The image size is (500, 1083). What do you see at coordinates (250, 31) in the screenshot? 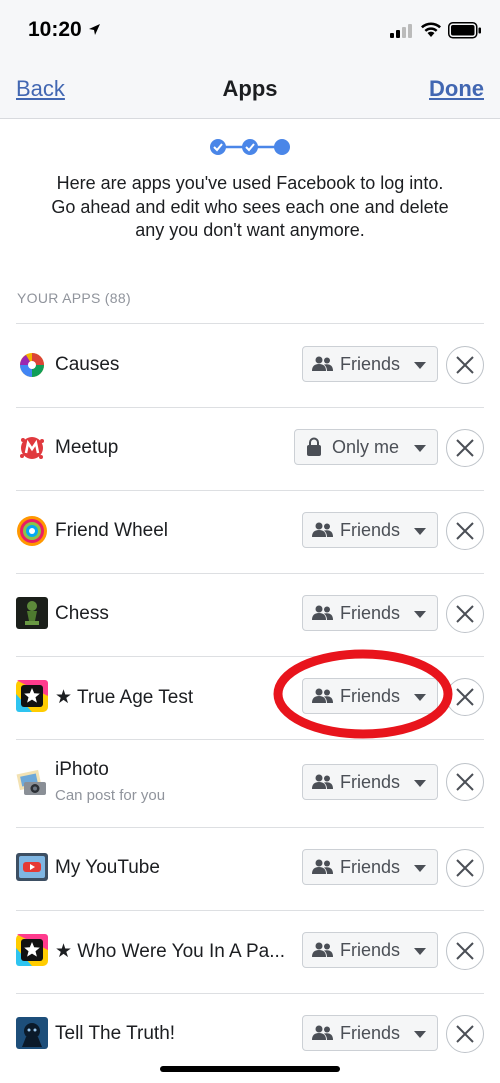
I see `status-bar: 10:20` at bounding box center [250, 31].